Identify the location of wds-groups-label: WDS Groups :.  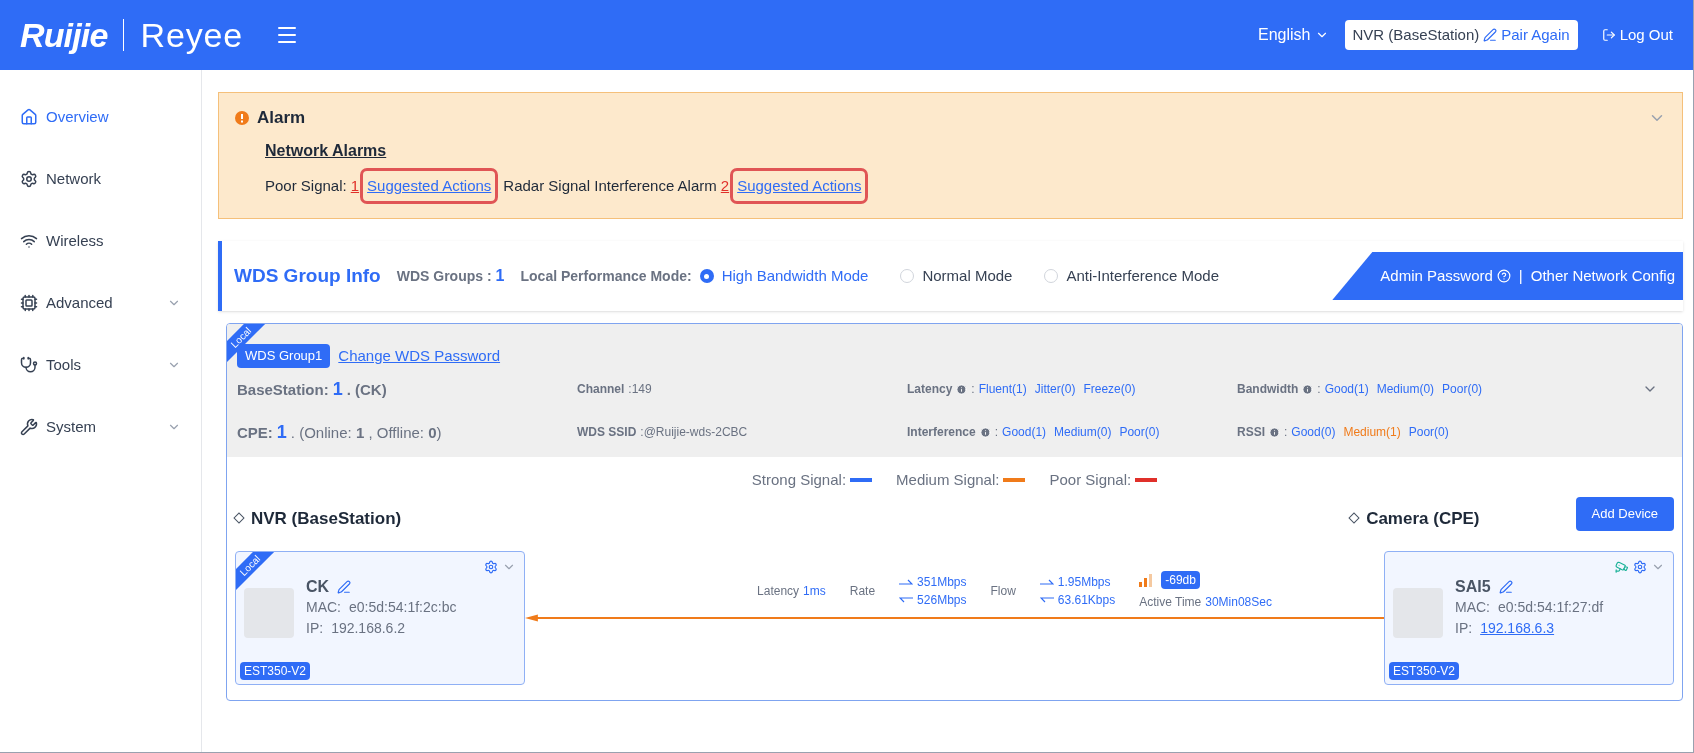
(444, 276).